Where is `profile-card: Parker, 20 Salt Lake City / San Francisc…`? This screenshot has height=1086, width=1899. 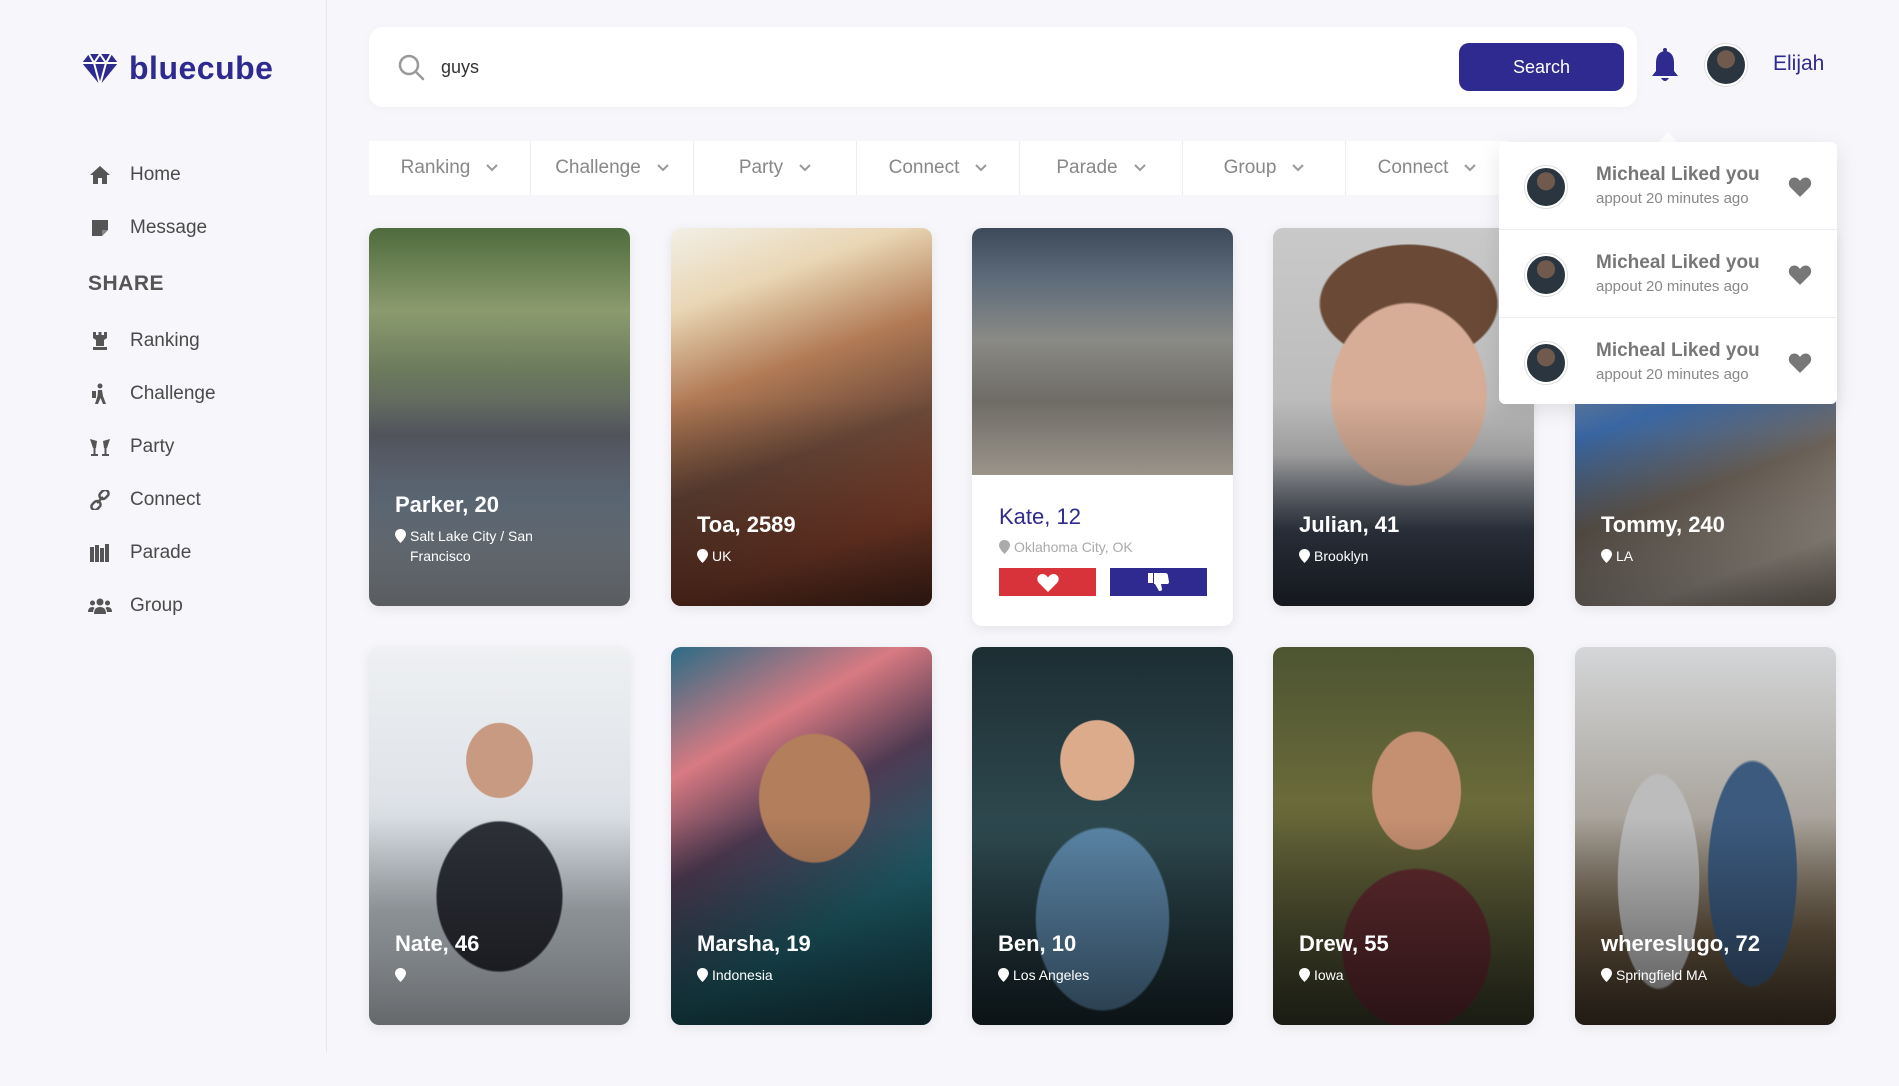 profile-card: Parker, 20 Salt Lake City / San Francisc… is located at coordinates (499, 417).